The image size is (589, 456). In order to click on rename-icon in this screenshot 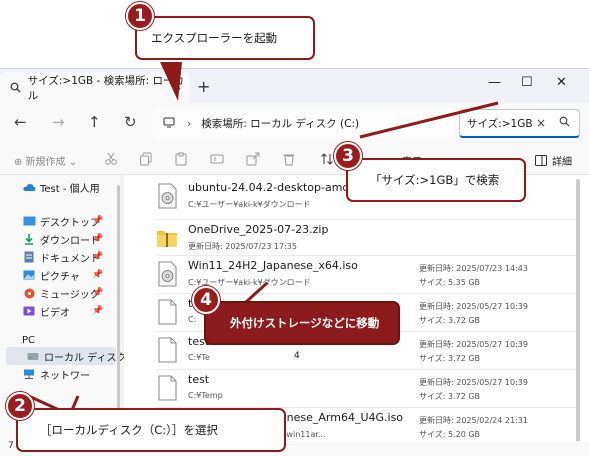, I will do `click(217, 159)`.